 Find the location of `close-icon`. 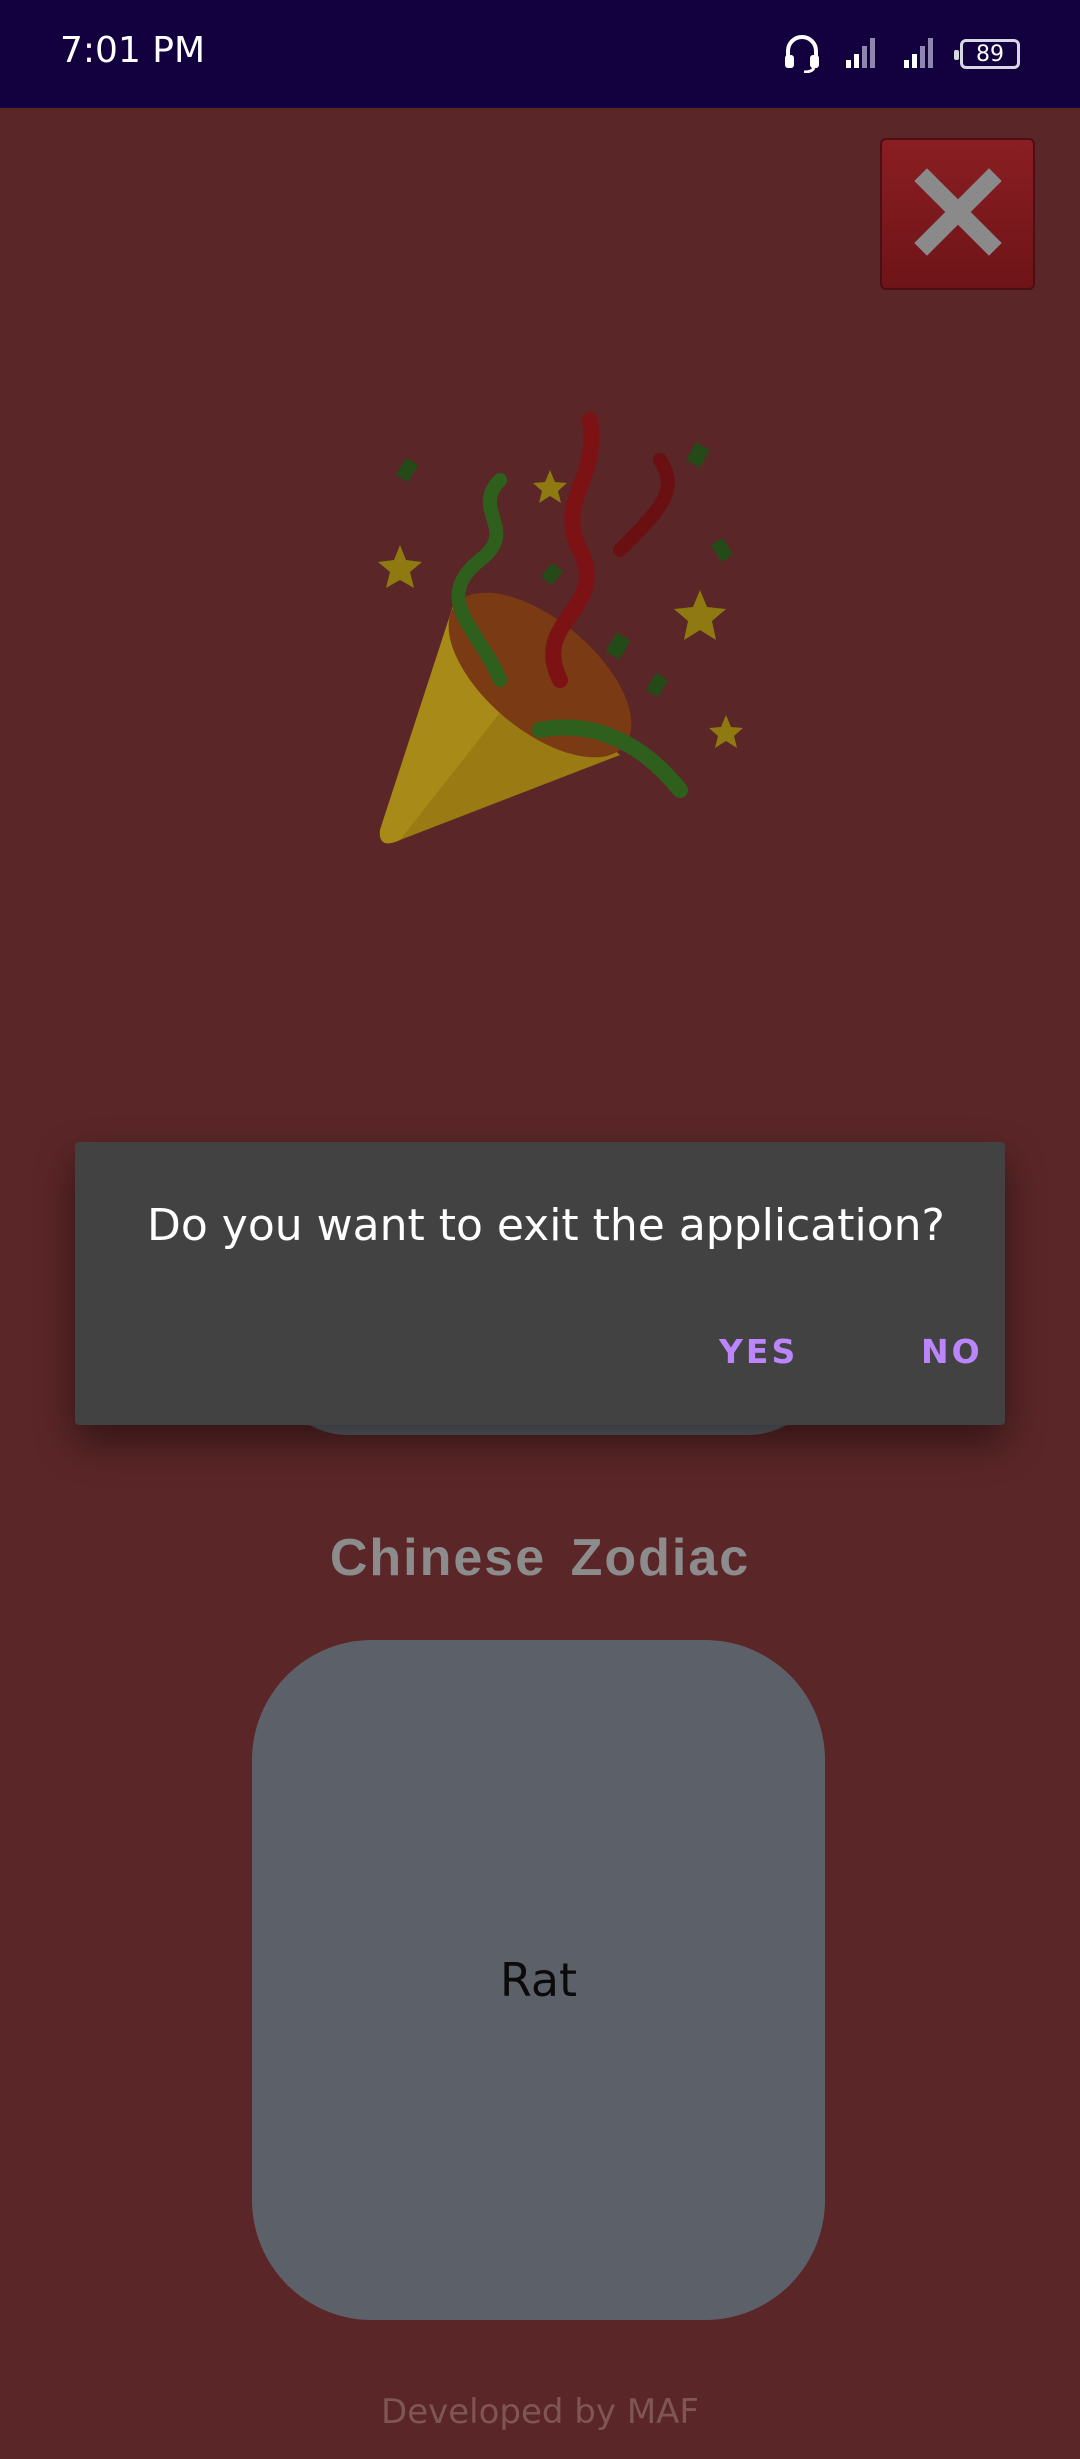

close-icon is located at coordinates (958, 214).